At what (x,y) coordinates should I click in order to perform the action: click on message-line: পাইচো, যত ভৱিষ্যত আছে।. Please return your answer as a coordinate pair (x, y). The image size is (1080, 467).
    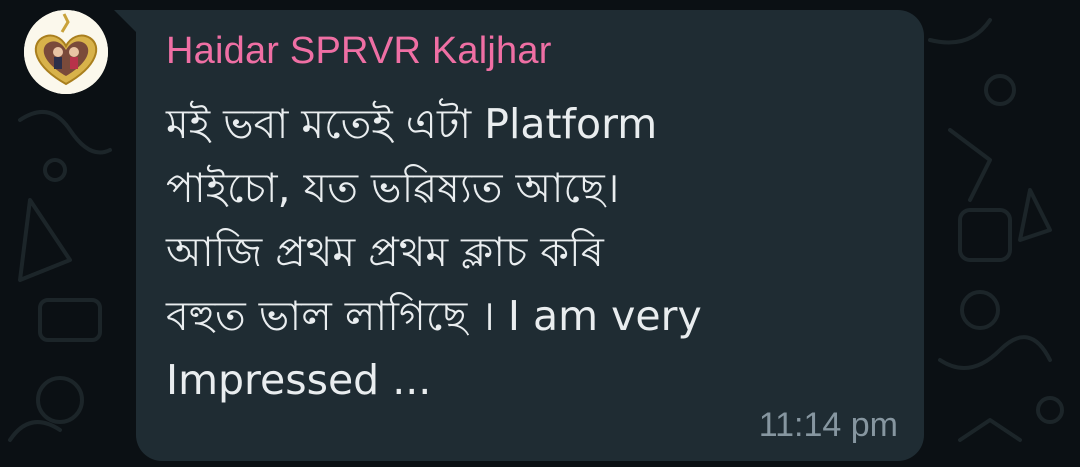
    Looking at the image, I should click on (393, 188).